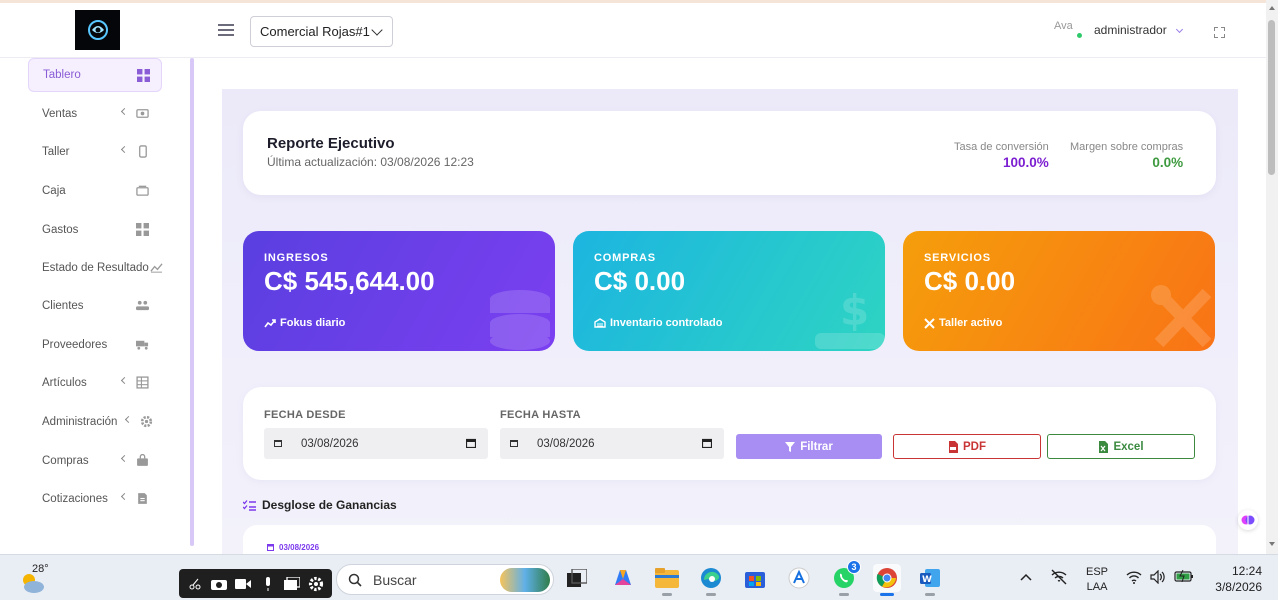  What do you see at coordinates (887, 580) in the screenshot?
I see `chrome-browser-icon` at bounding box center [887, 580].